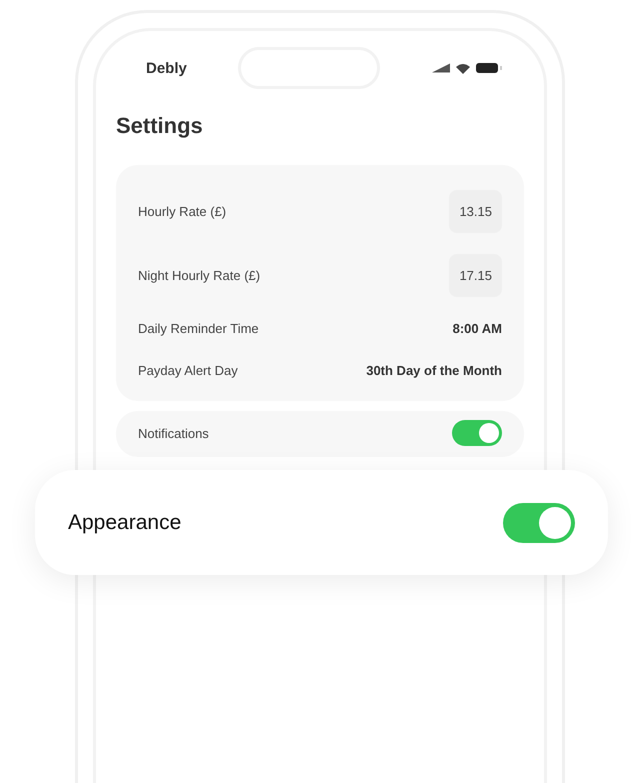  What do you see at coordinates (475, 275) in the screenshot?
I see `rate-input: 17.15` at bounding box center [475, 275].